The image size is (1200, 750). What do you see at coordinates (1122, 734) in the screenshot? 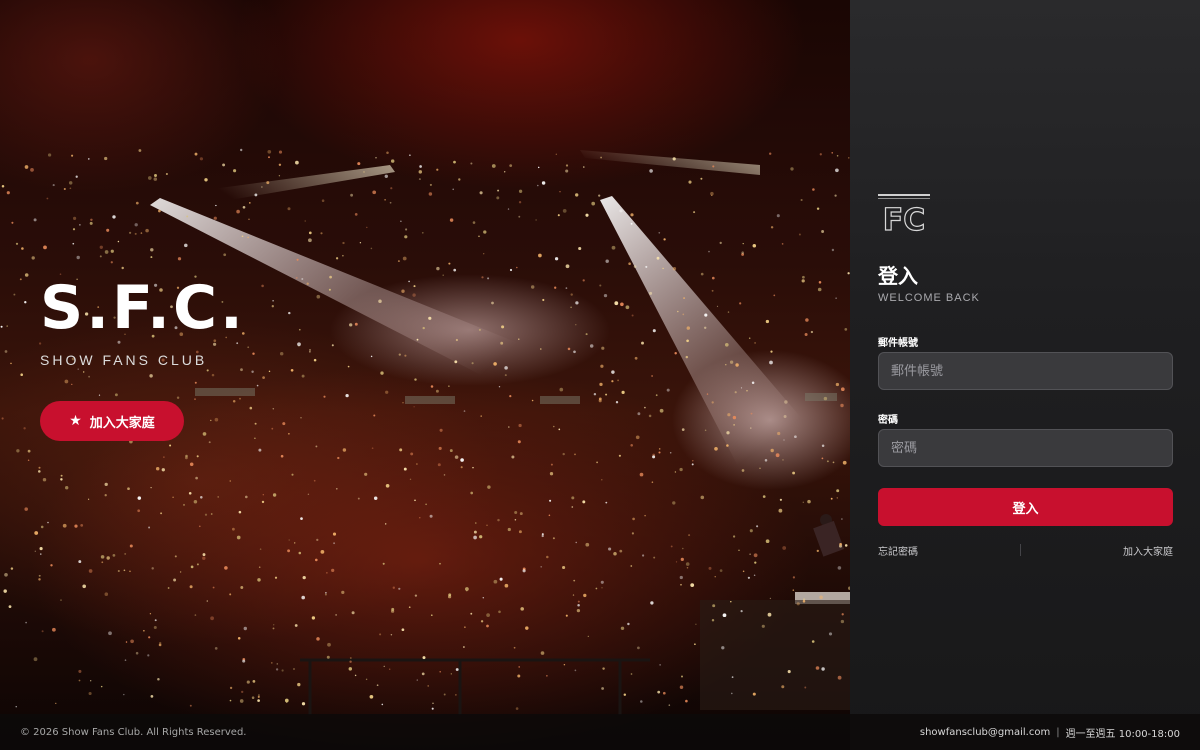
I see `business-hours: 週一至週五 10:00-18:00` at bounding box center [1122, 734].